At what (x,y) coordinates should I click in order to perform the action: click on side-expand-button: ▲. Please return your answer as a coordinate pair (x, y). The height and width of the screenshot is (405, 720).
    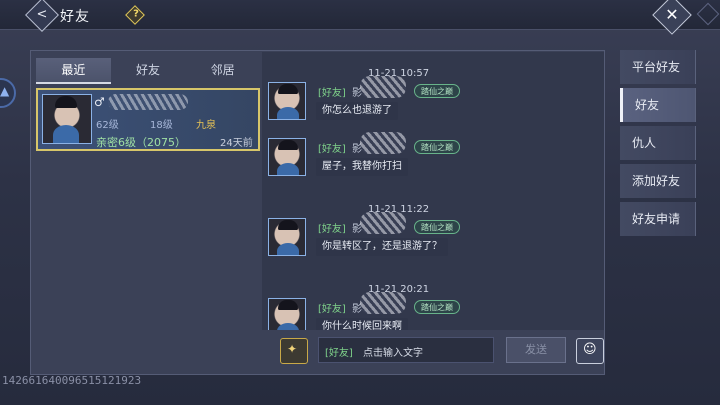
    Looking at the image, I should click on (8, 93).